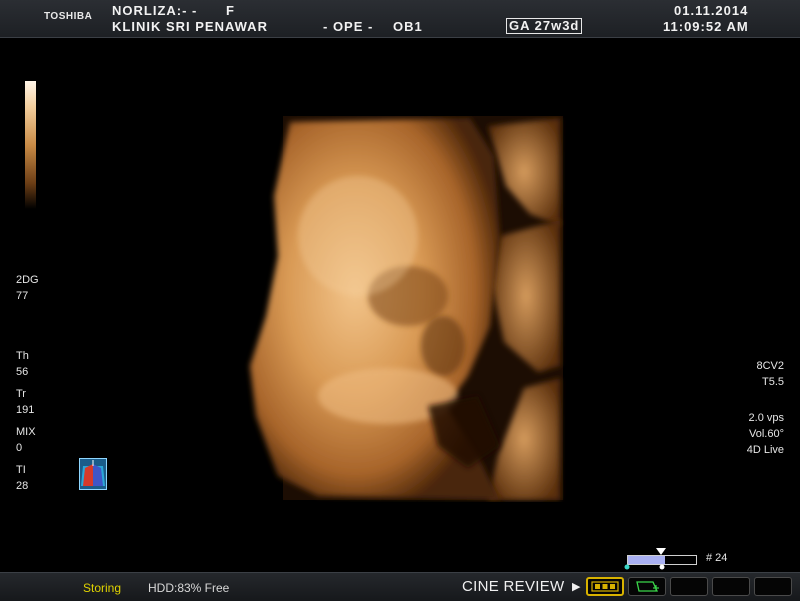  What do you see at coordinates (706, 26) in the screenshot?
I see `exam-time: 11:09:52 AM` at bounding box center [706, 26].